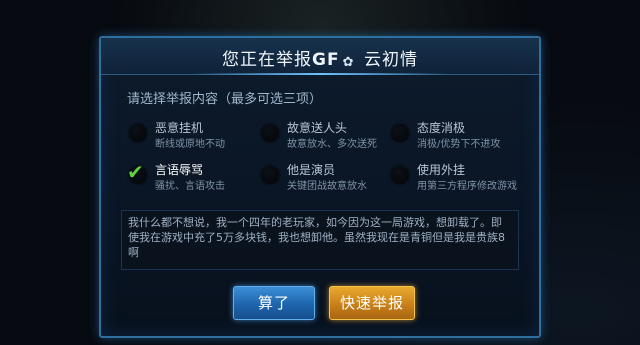  What do you see at coordinates (441, 170) in the screenshot?
I see `option-cheat-label: 使用外挂` at bounding box center [441, 170].